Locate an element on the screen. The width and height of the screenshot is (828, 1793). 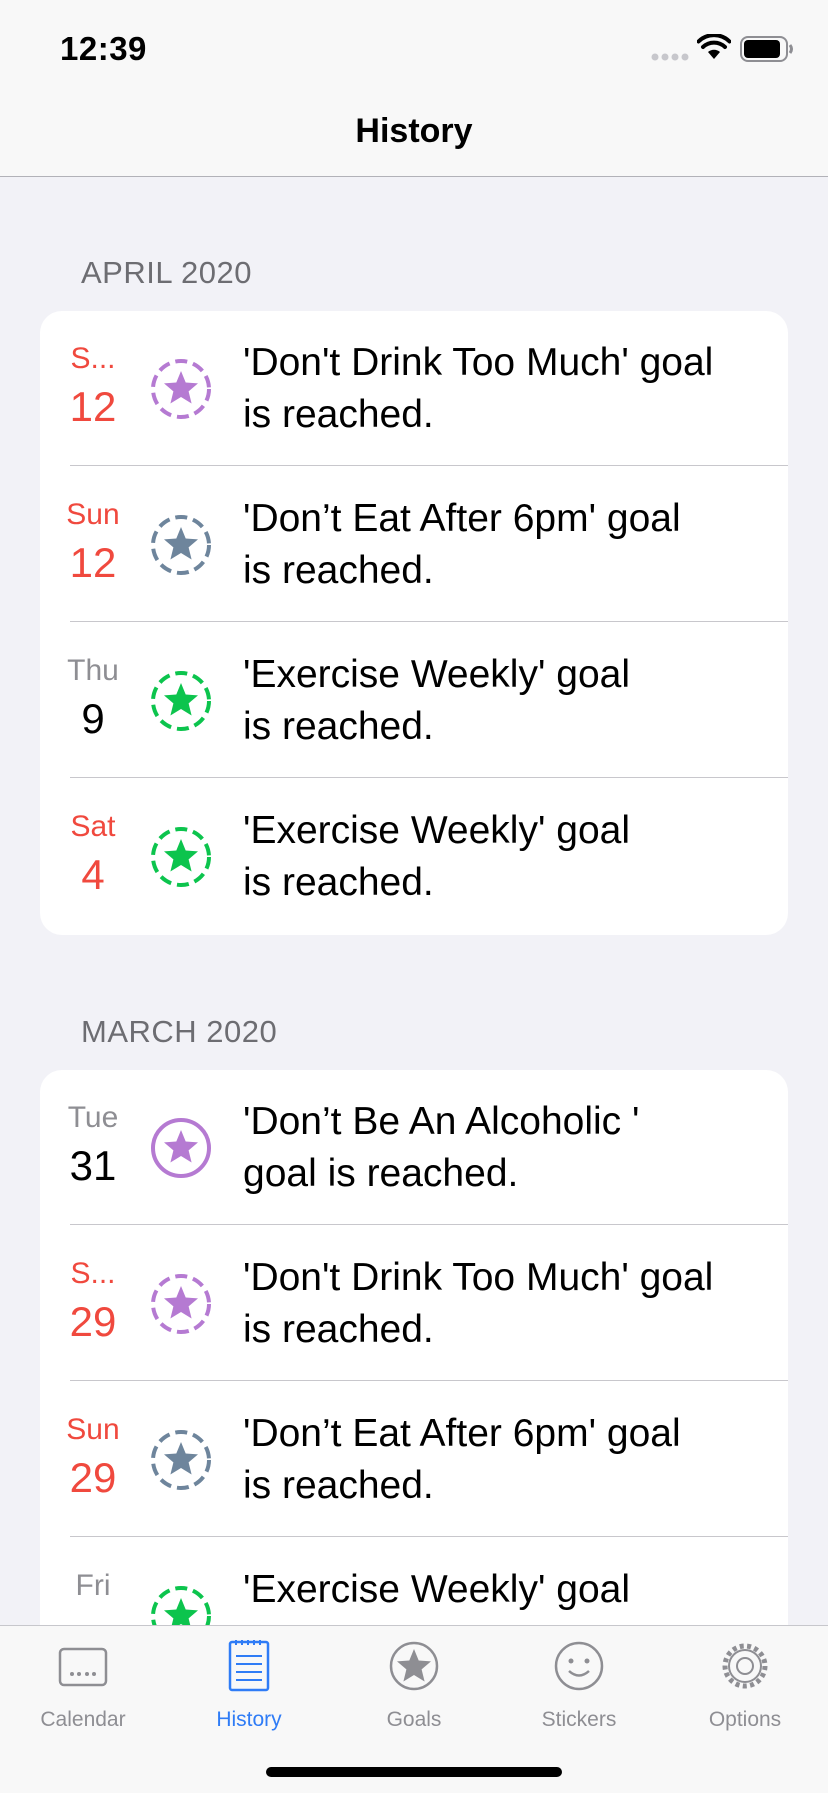
date-column: Sun 12 is located at coordinates (93, 544).